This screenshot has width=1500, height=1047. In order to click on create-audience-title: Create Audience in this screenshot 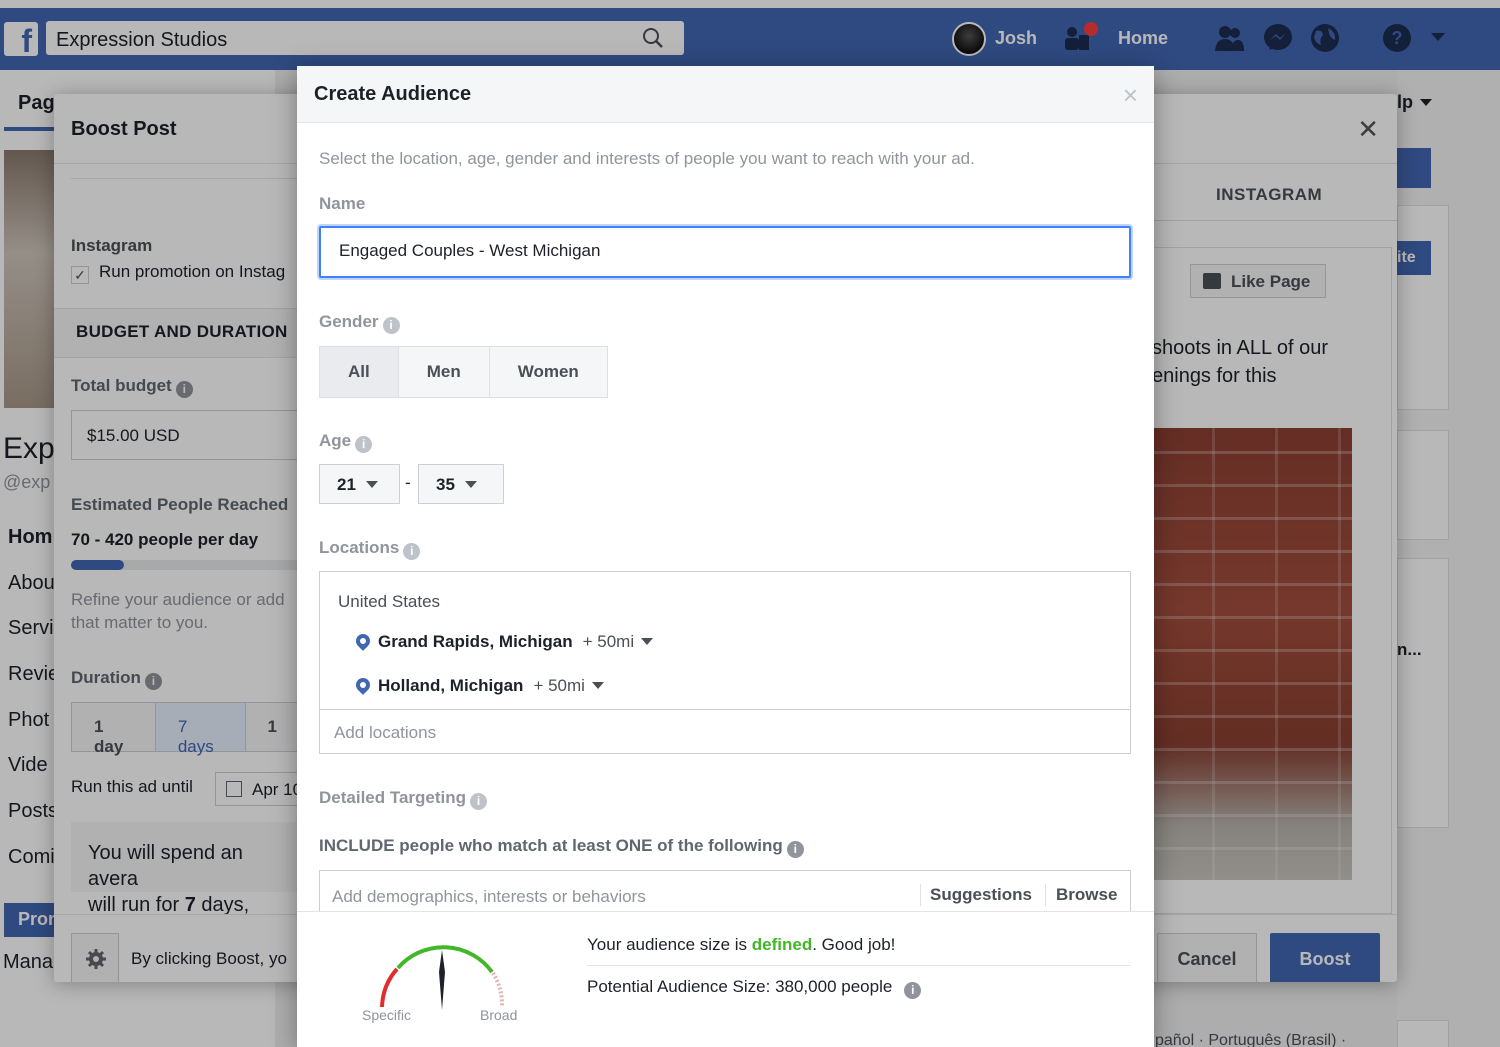, I will do `click(393, 94)`.